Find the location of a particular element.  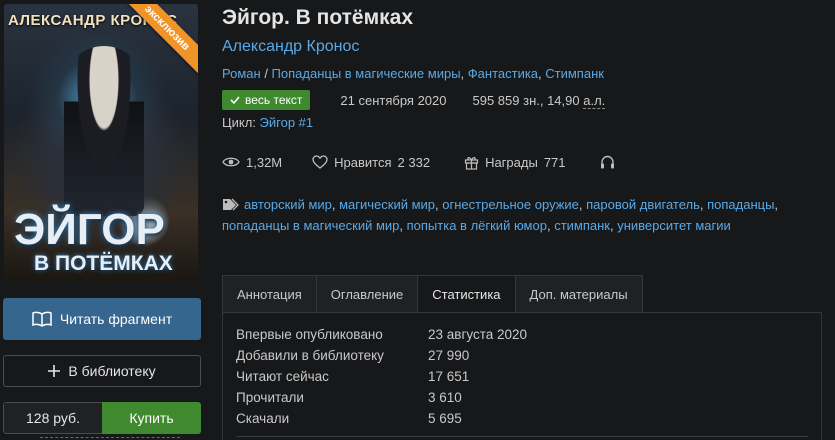

add-to-library-button: В библиотеку is located at coordinates (102, 371).